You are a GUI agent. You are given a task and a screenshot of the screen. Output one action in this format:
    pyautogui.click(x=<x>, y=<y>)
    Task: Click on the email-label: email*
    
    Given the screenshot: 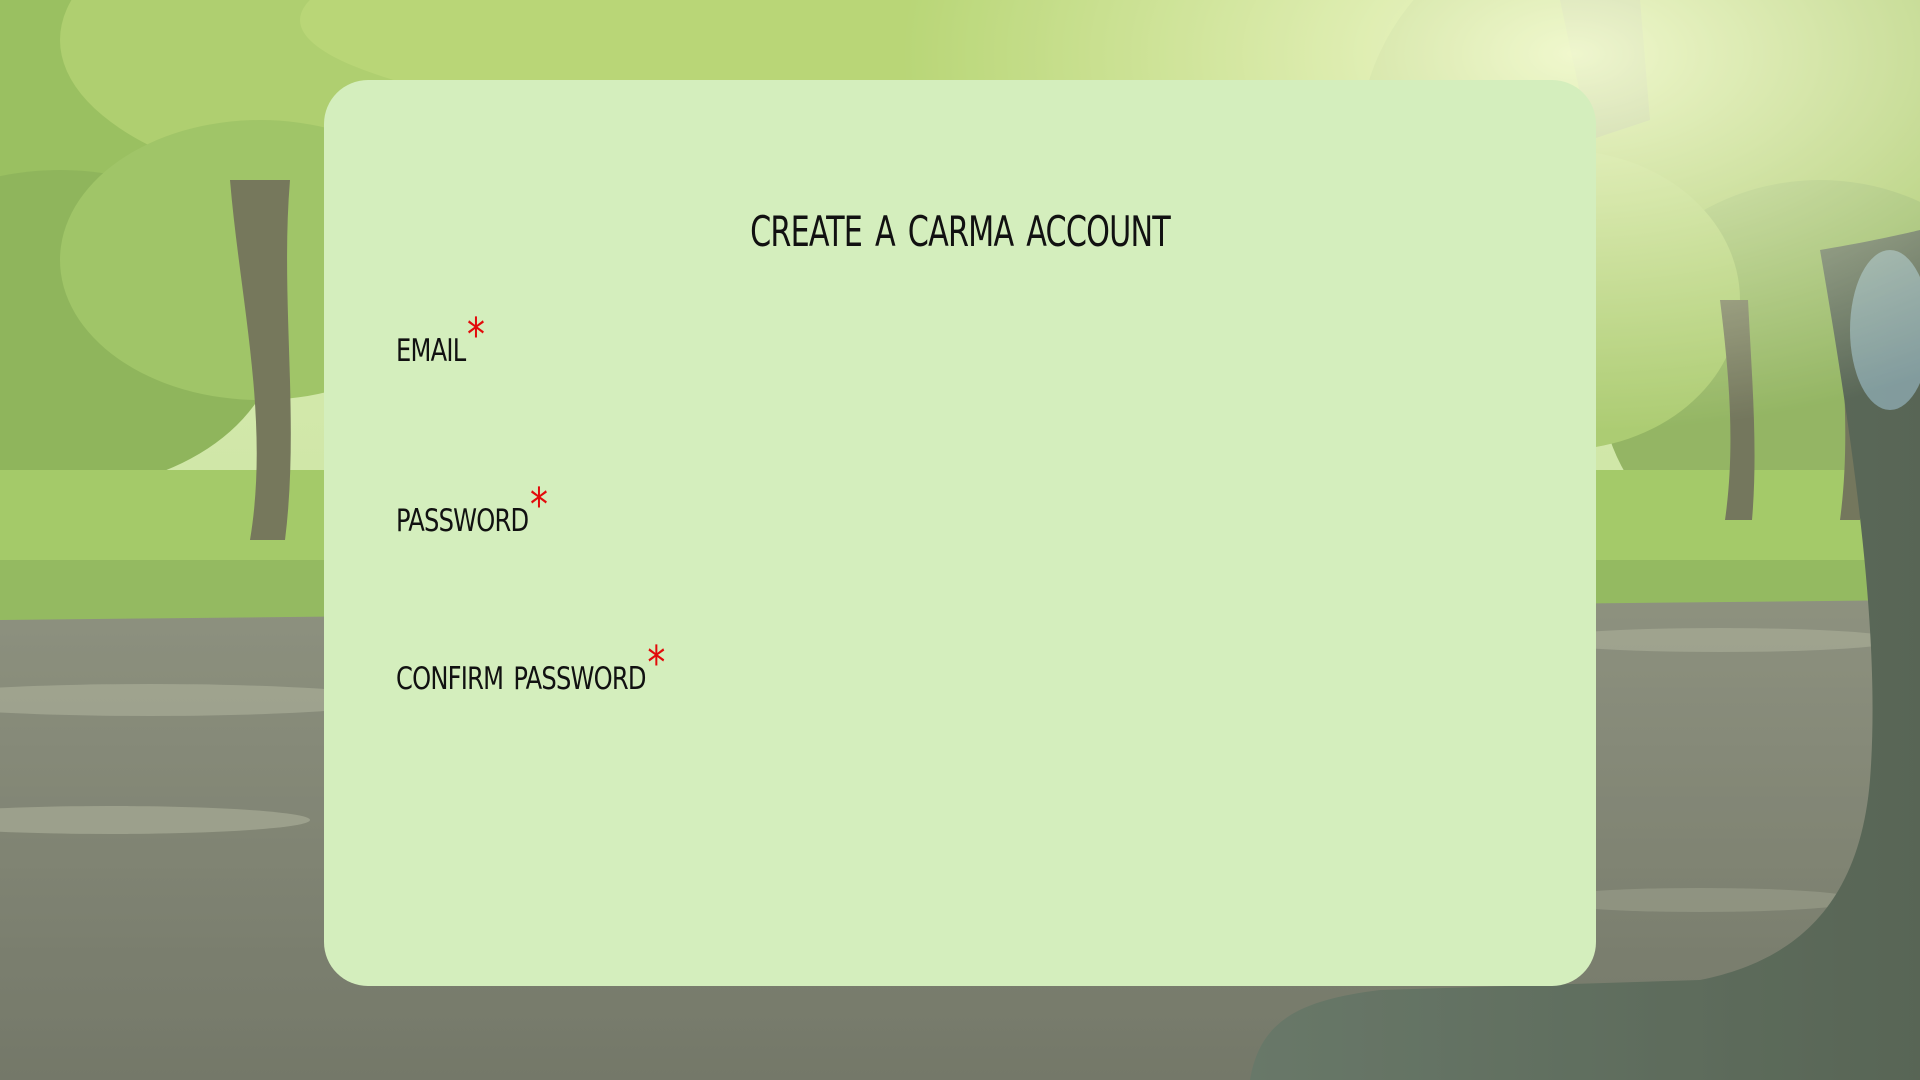 What is the action you would take?
    pyautogui.click(x=440, y=342)
    